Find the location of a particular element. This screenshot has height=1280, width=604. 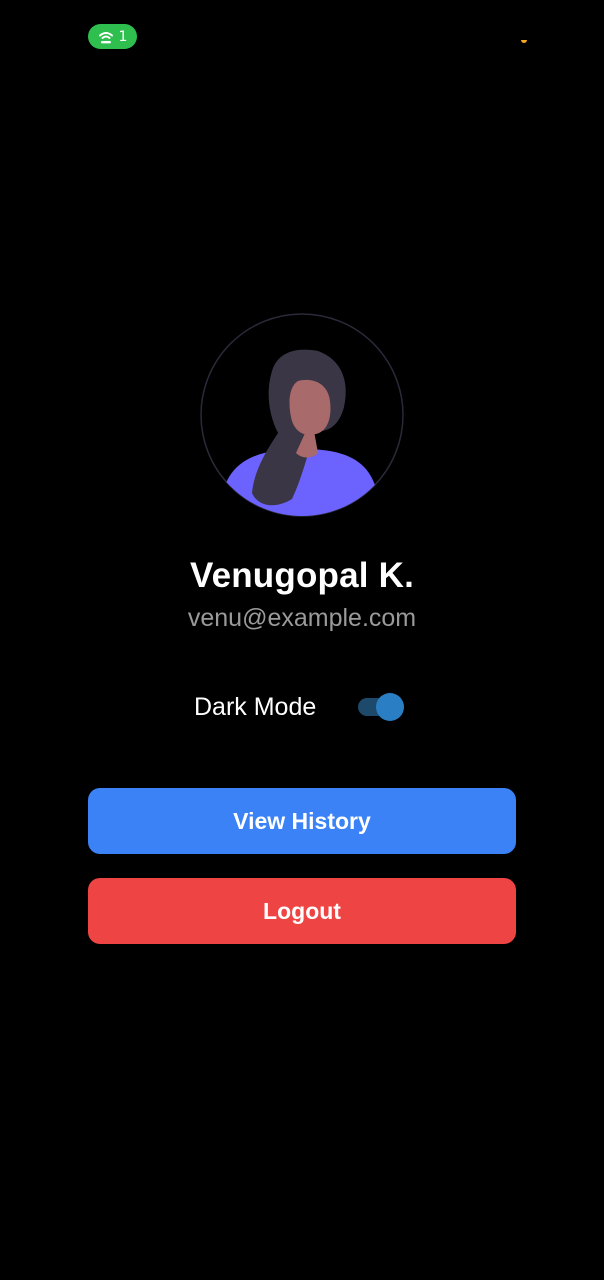

wifi-hotspot-icon is located at coordinates (106, 37).